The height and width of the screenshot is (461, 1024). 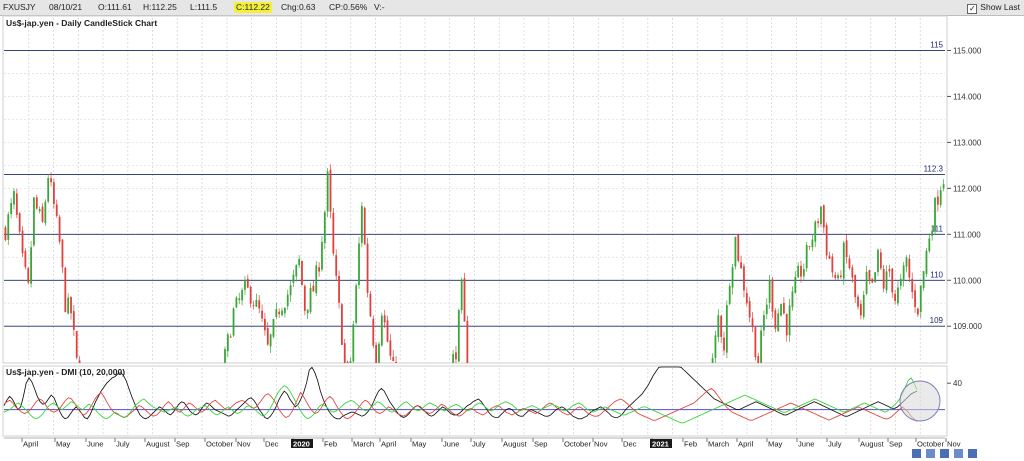 What do you see at coordinates (363, 444) in the screenshot?
I see `time-axis-month-label: March` at bounding box center [363, 444].